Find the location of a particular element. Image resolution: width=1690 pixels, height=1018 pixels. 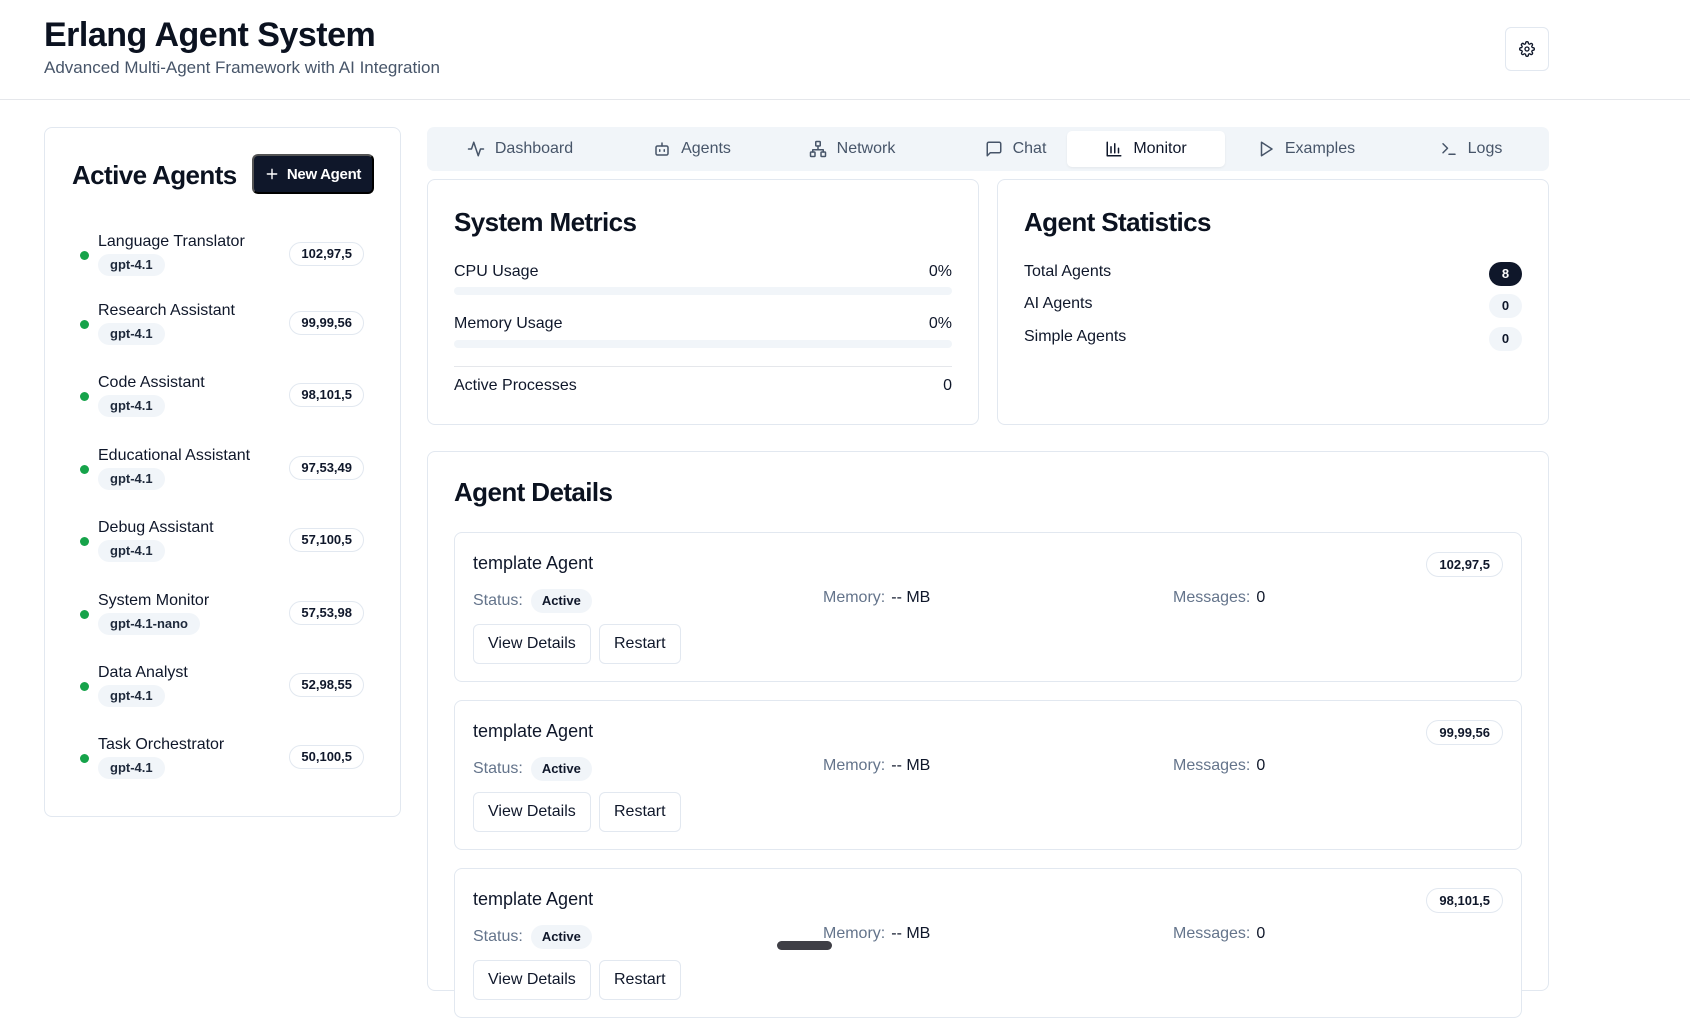

simple-agents-row: Simple Agents 0 is located at coordinates (1273, 339).